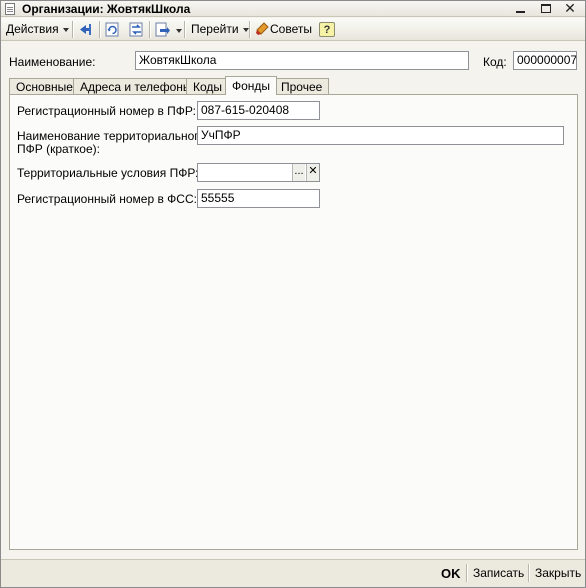  I want to click on goto-menu-button: Перейти, so click(220, 29).